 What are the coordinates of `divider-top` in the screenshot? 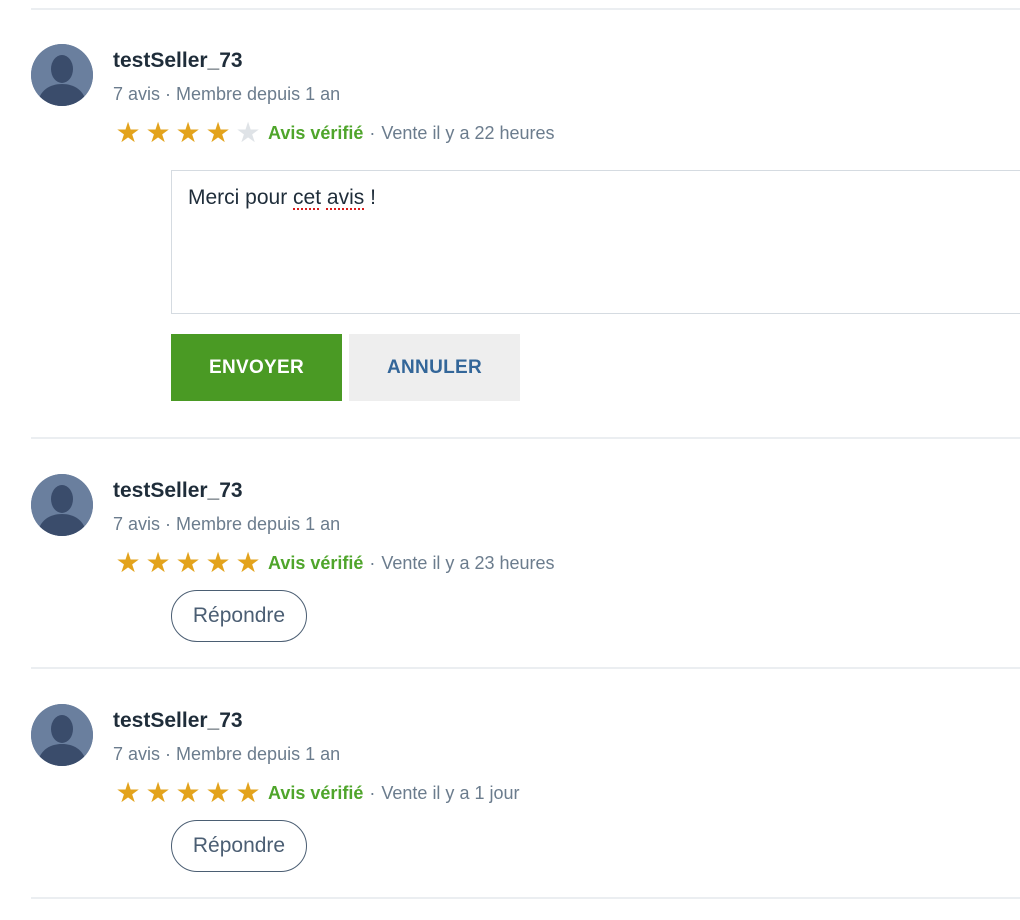 It's located at (525, 9).